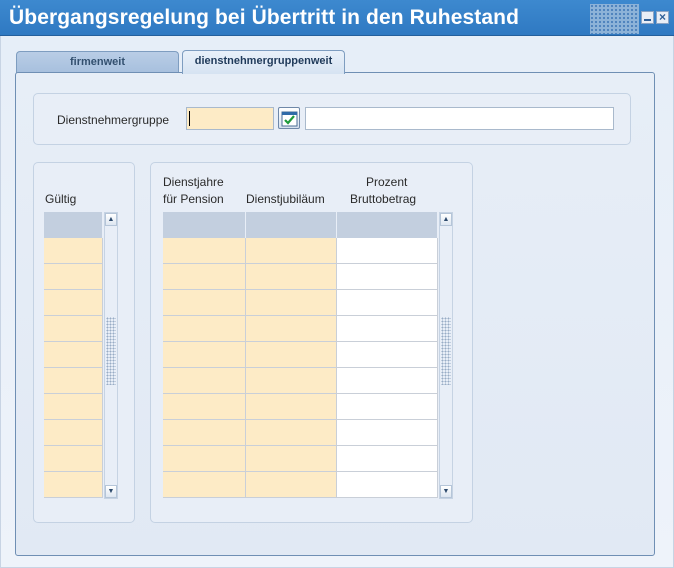 The image size is (674, 568). What do you see at coordinates (193, 199) in the screenshot?
I see `dienstjahre-header-line2: für Pension` at bounding box center [193, 199].